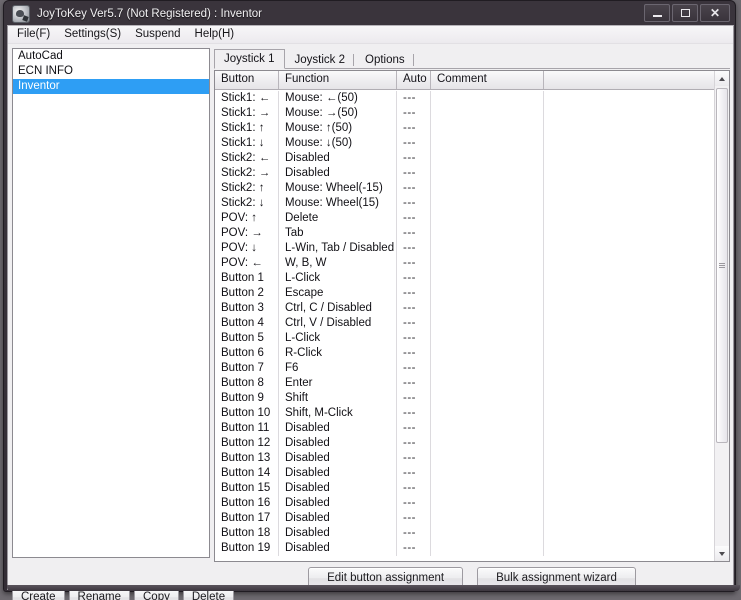 Image resolution: width=741 pixels, height=600 pixels. What do you see at coordinates (464, 518) in the screenshot?
I see `table-row: Button 17 Disabled ---` at bounding box center [464, 518].